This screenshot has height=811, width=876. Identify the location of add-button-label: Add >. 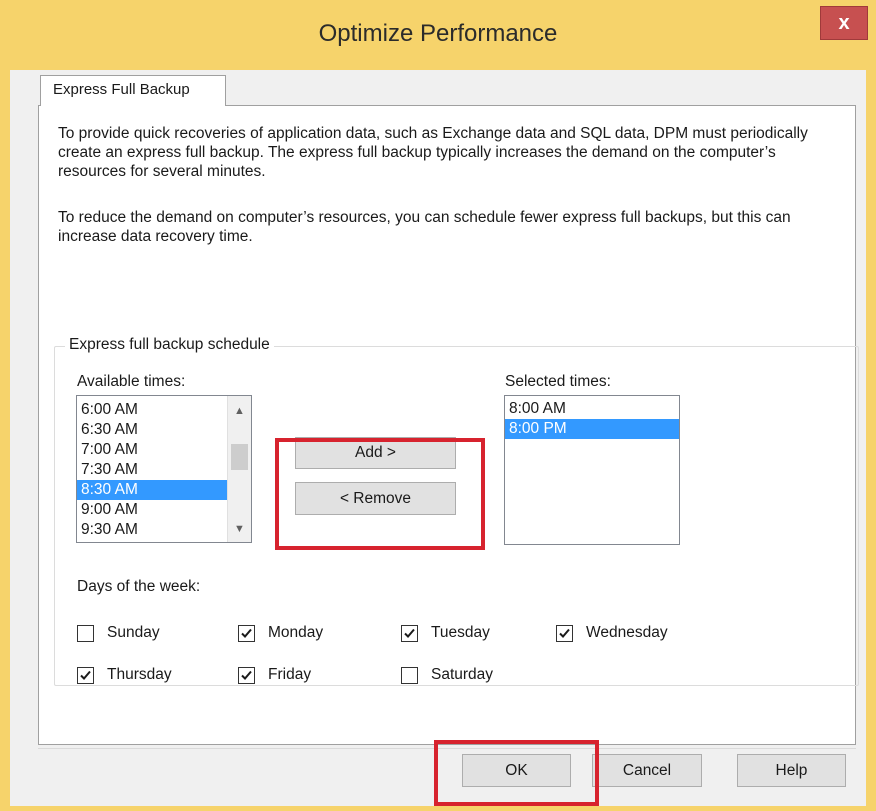
(375, 452).